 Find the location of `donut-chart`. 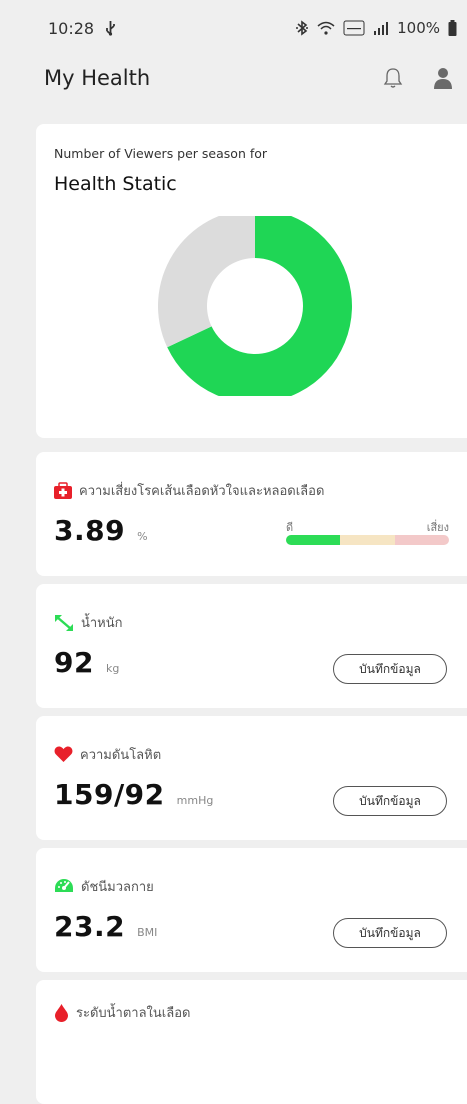

donut-chart is located at coordinates (255, 306).